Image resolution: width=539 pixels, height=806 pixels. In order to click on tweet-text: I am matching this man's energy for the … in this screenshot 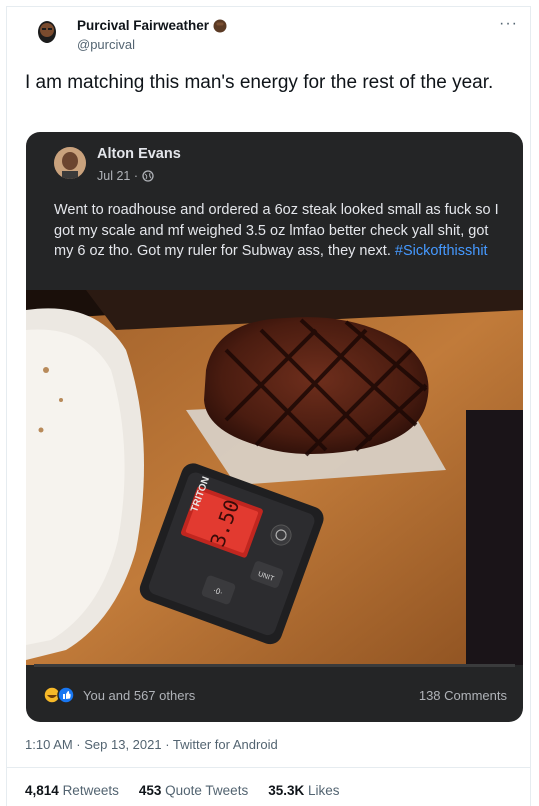, I will do `click(259, 82)`.